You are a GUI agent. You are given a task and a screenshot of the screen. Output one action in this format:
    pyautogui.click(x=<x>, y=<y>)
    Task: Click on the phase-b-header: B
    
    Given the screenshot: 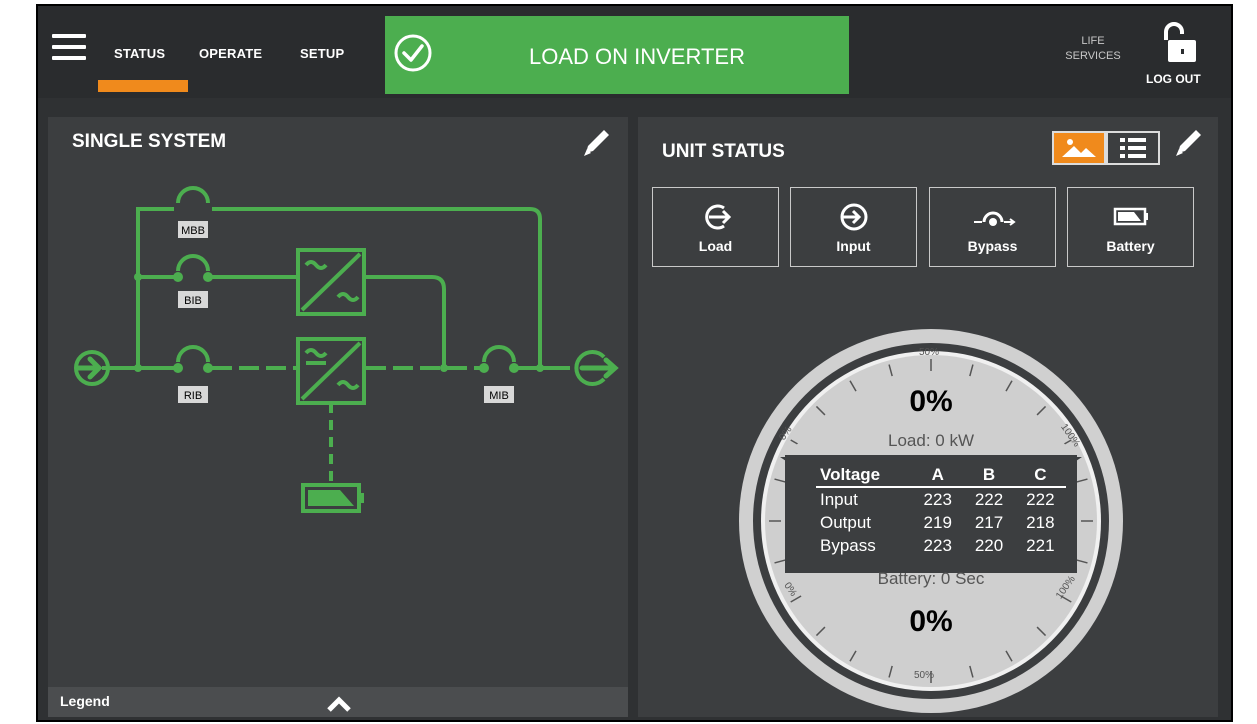 What is the action you would take?
    pyautogui.click(x=989, y=475)
    